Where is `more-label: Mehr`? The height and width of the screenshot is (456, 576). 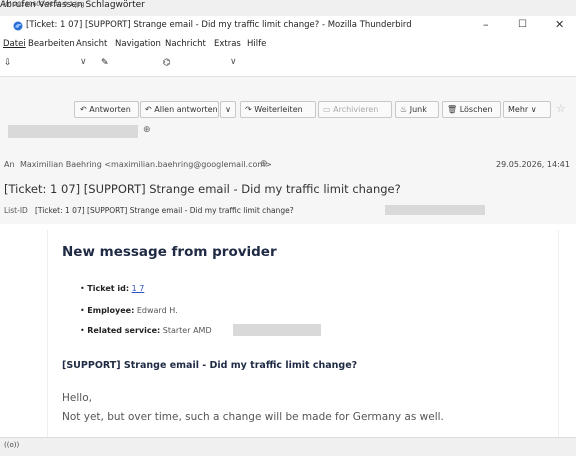 more-label: Mehr is located at coordinates (518, 109).